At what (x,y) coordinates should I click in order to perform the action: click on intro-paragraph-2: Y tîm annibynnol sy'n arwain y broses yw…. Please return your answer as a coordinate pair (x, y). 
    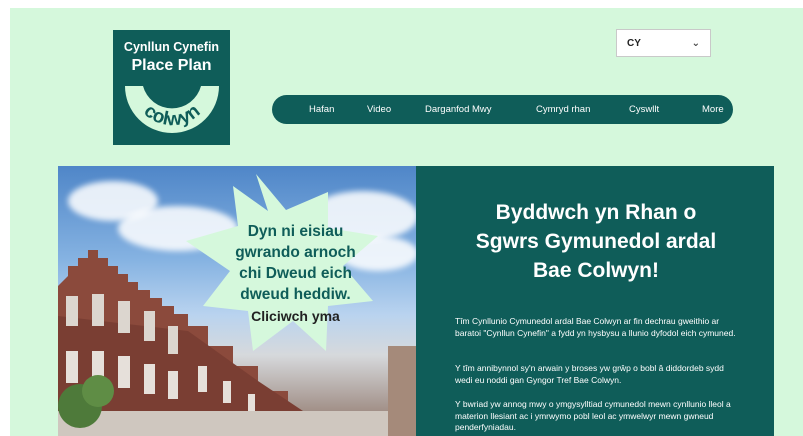
    Looking at the image, I should click on (589, 374).